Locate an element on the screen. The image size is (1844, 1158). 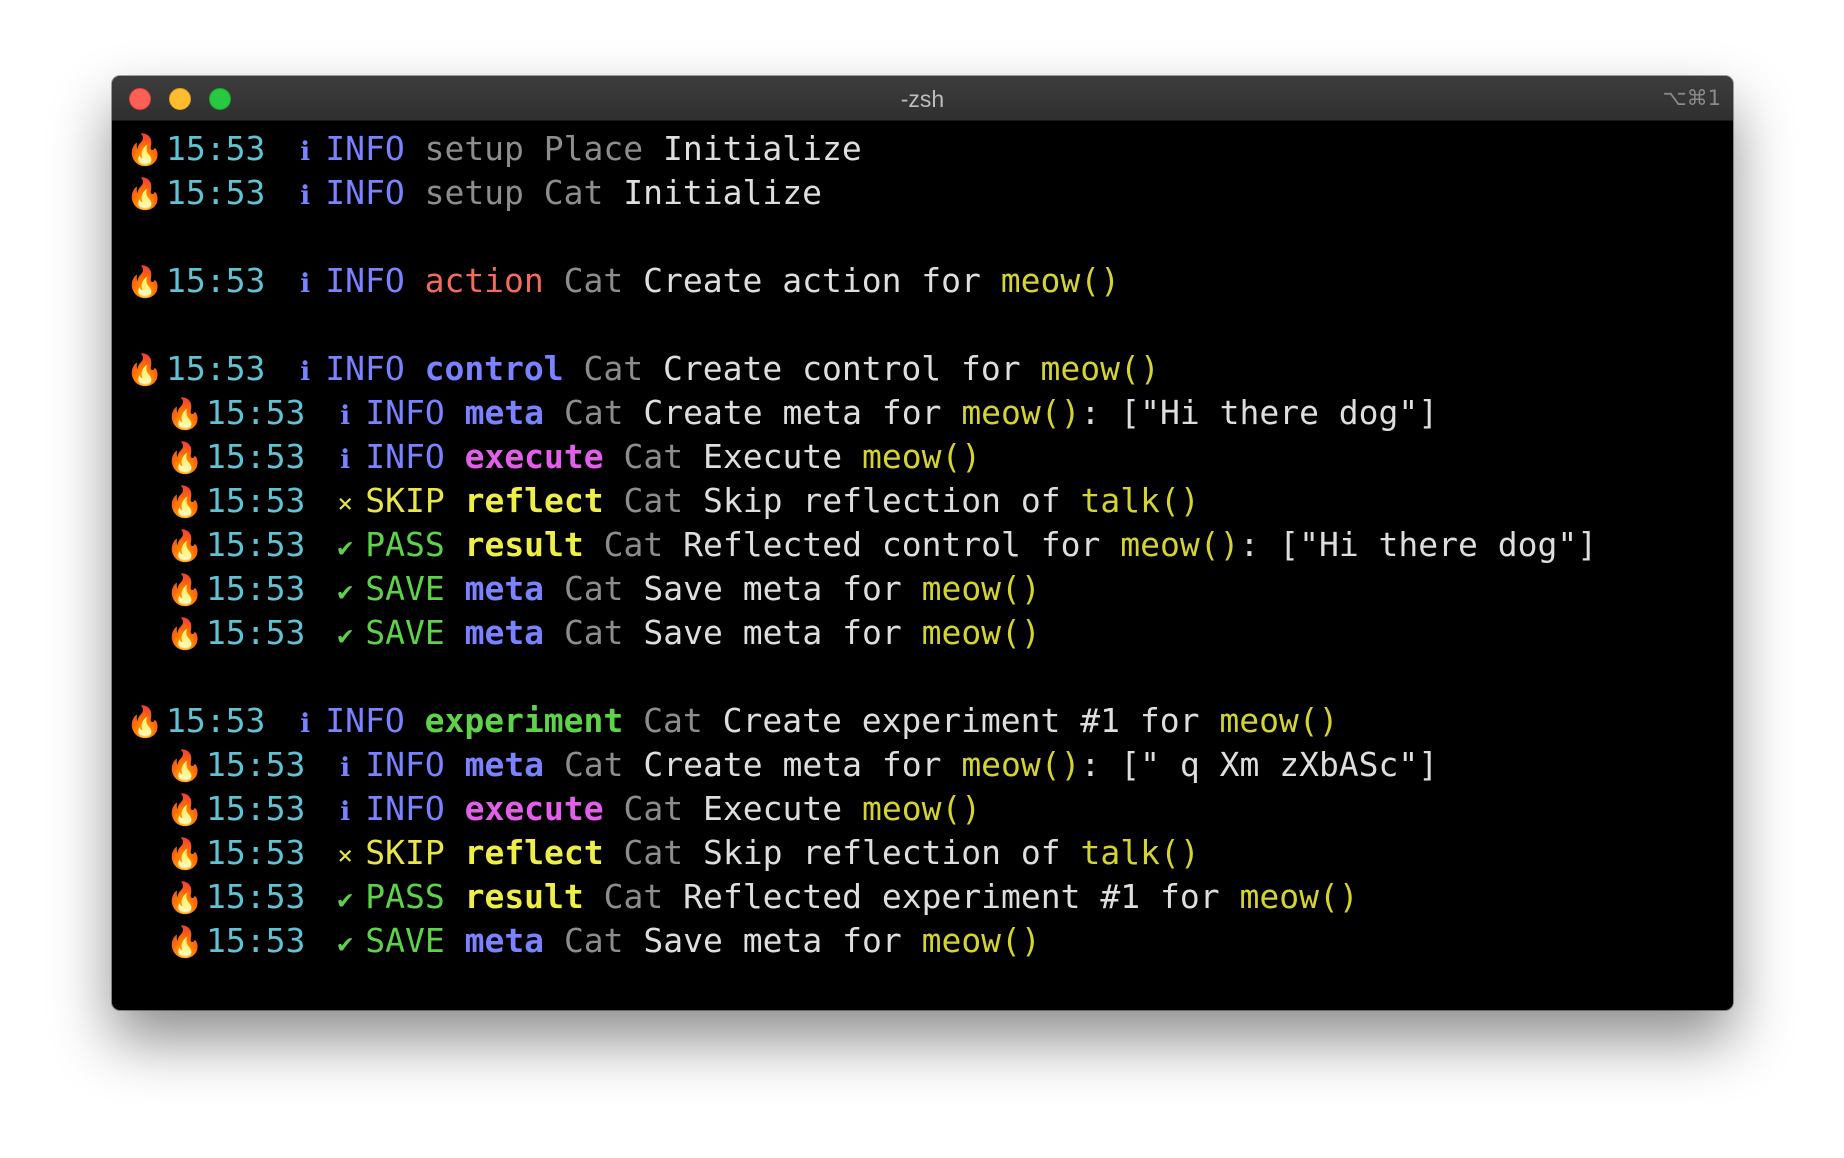
log-line: 🔥15:53 ℹ INFO setup Cat Initialize is located at coordinates (929, 193).